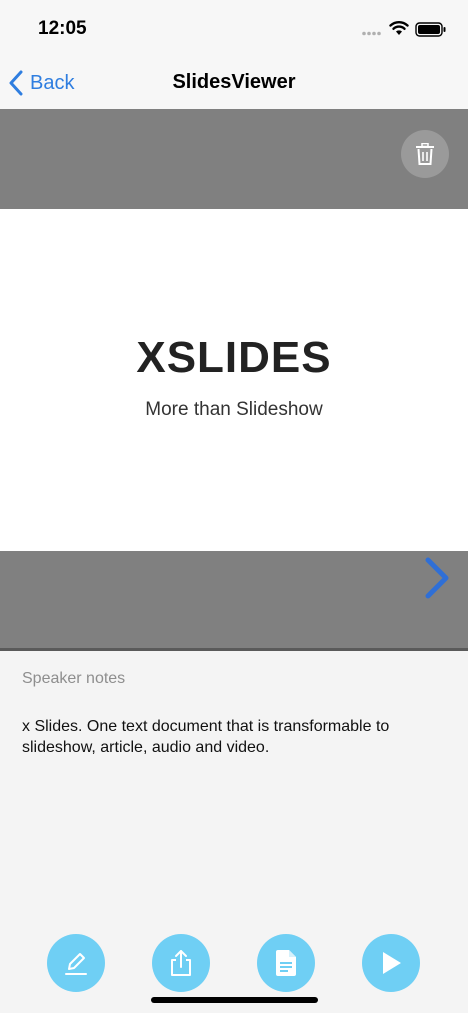 This screenshot has width=468, height=1013. Describe the element at coordinates (74, 678) in the screenshot. I see `notes-label: Speaker notes` at that location.